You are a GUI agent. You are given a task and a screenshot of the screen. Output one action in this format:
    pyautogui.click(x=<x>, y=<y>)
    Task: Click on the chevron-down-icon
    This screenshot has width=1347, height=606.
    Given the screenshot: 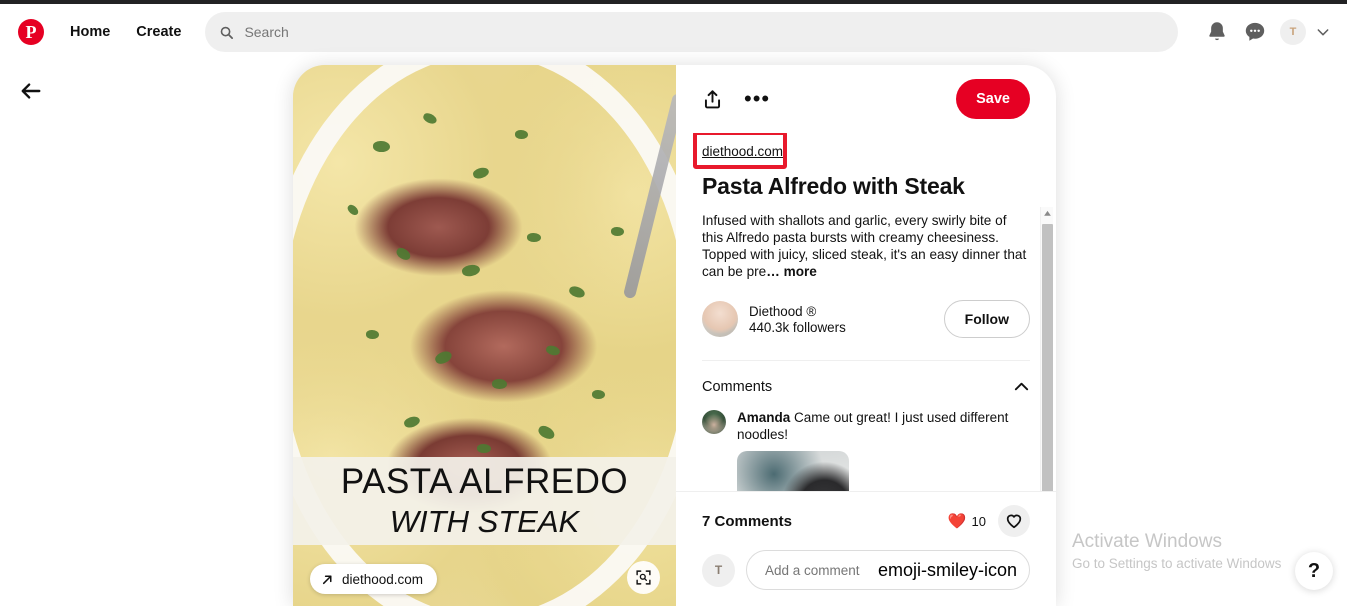 What is the action you would take?
    pyautogui.click(x=1323, y=32)
    